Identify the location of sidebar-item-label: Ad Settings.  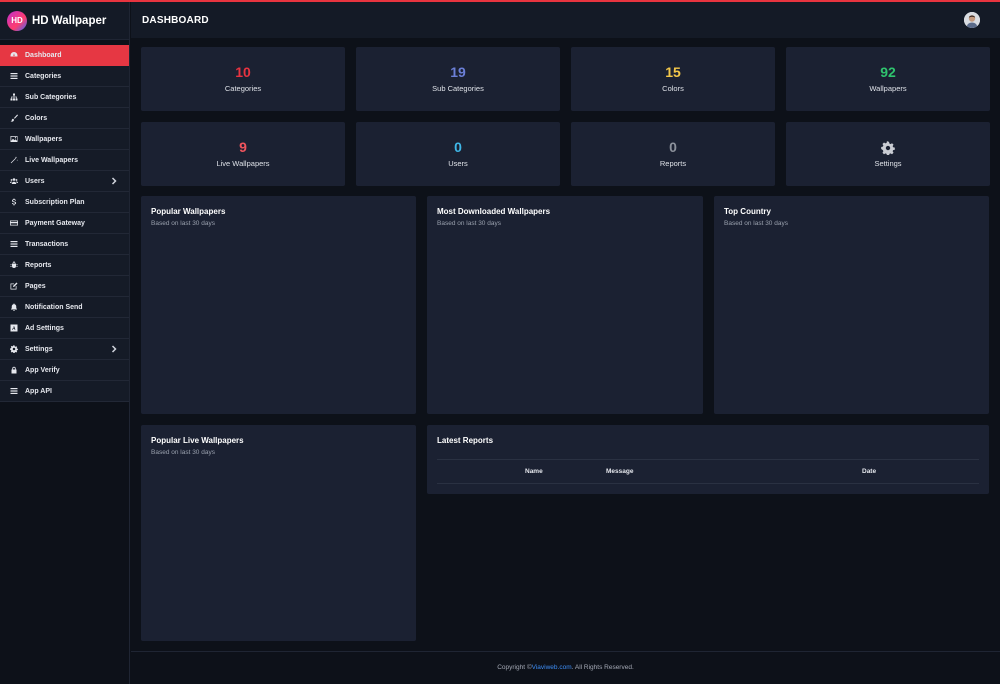
(44, 328).